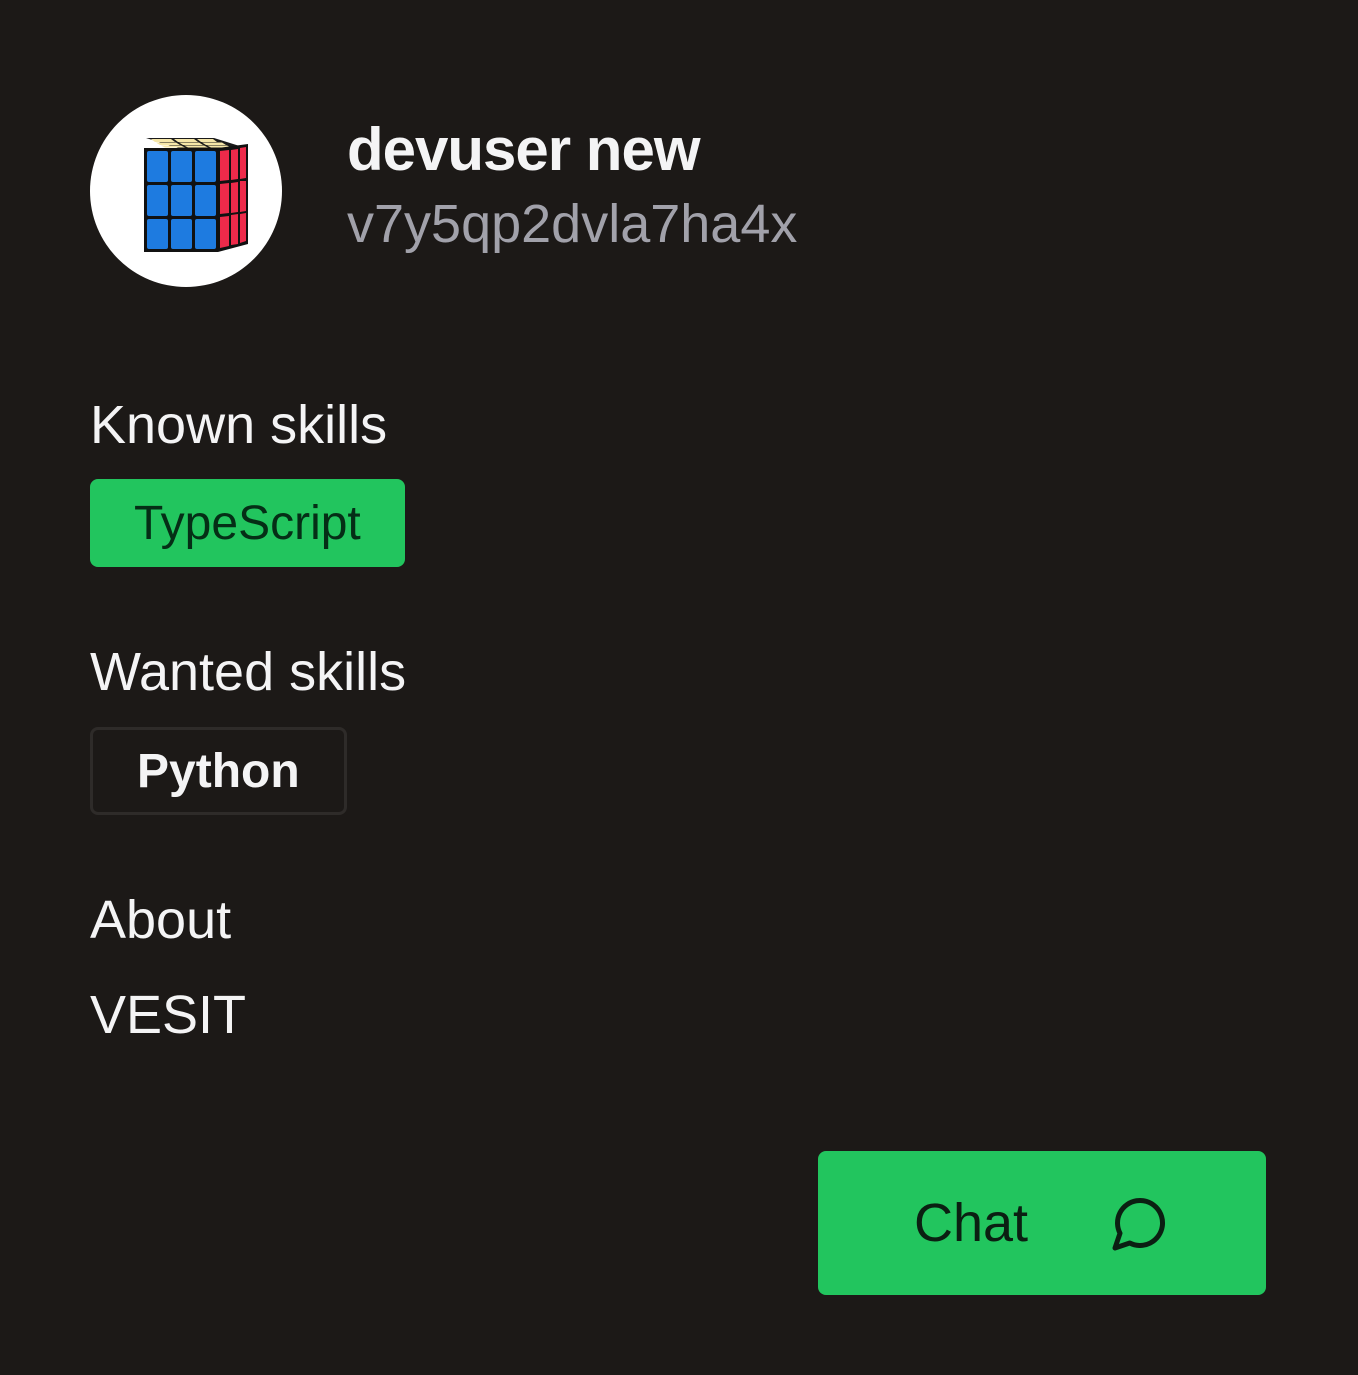  What do you see at coordinates (239, 425) in the screenshot?
I see `known-skills-title: Known skills` at bounding box center [239, 425].